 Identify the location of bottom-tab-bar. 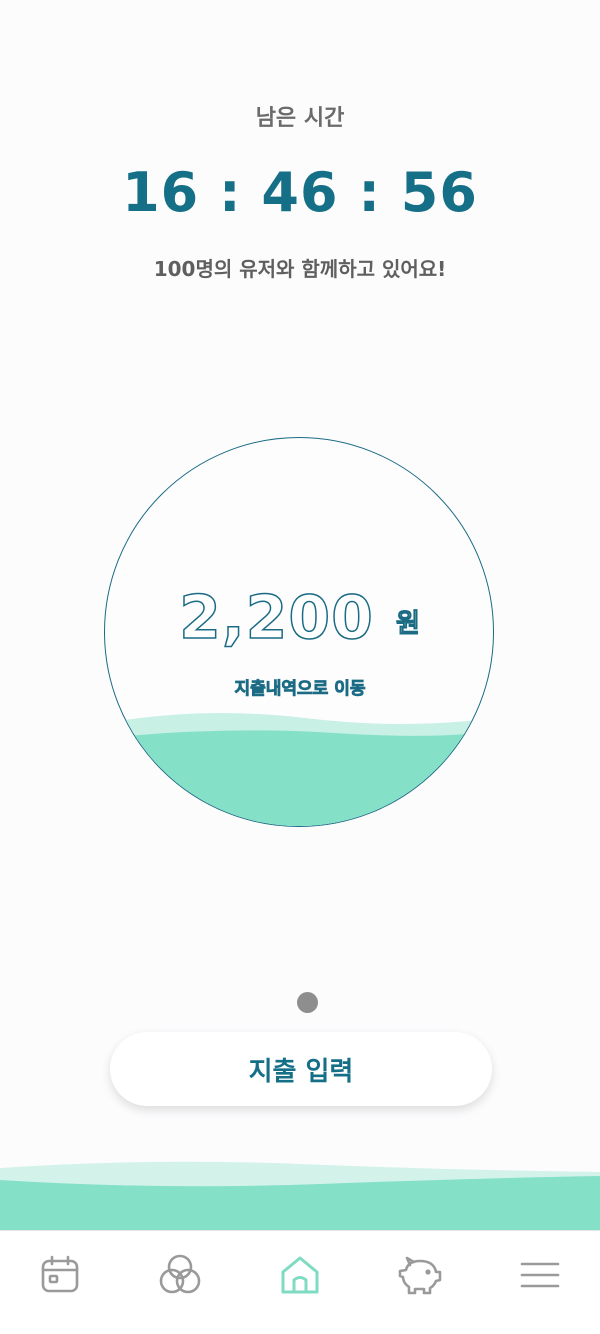
(300, 1282).